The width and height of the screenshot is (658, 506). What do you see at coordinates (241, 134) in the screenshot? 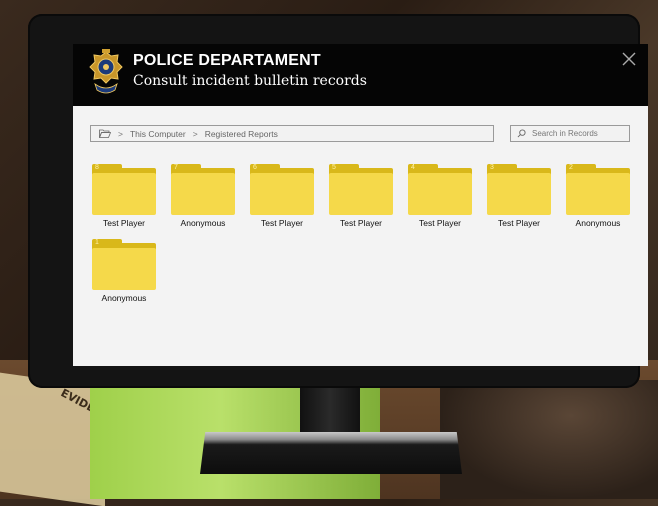
I see `breadcrumb-item-registered-reports: Registered Reports` at bounding box center [241, 134].